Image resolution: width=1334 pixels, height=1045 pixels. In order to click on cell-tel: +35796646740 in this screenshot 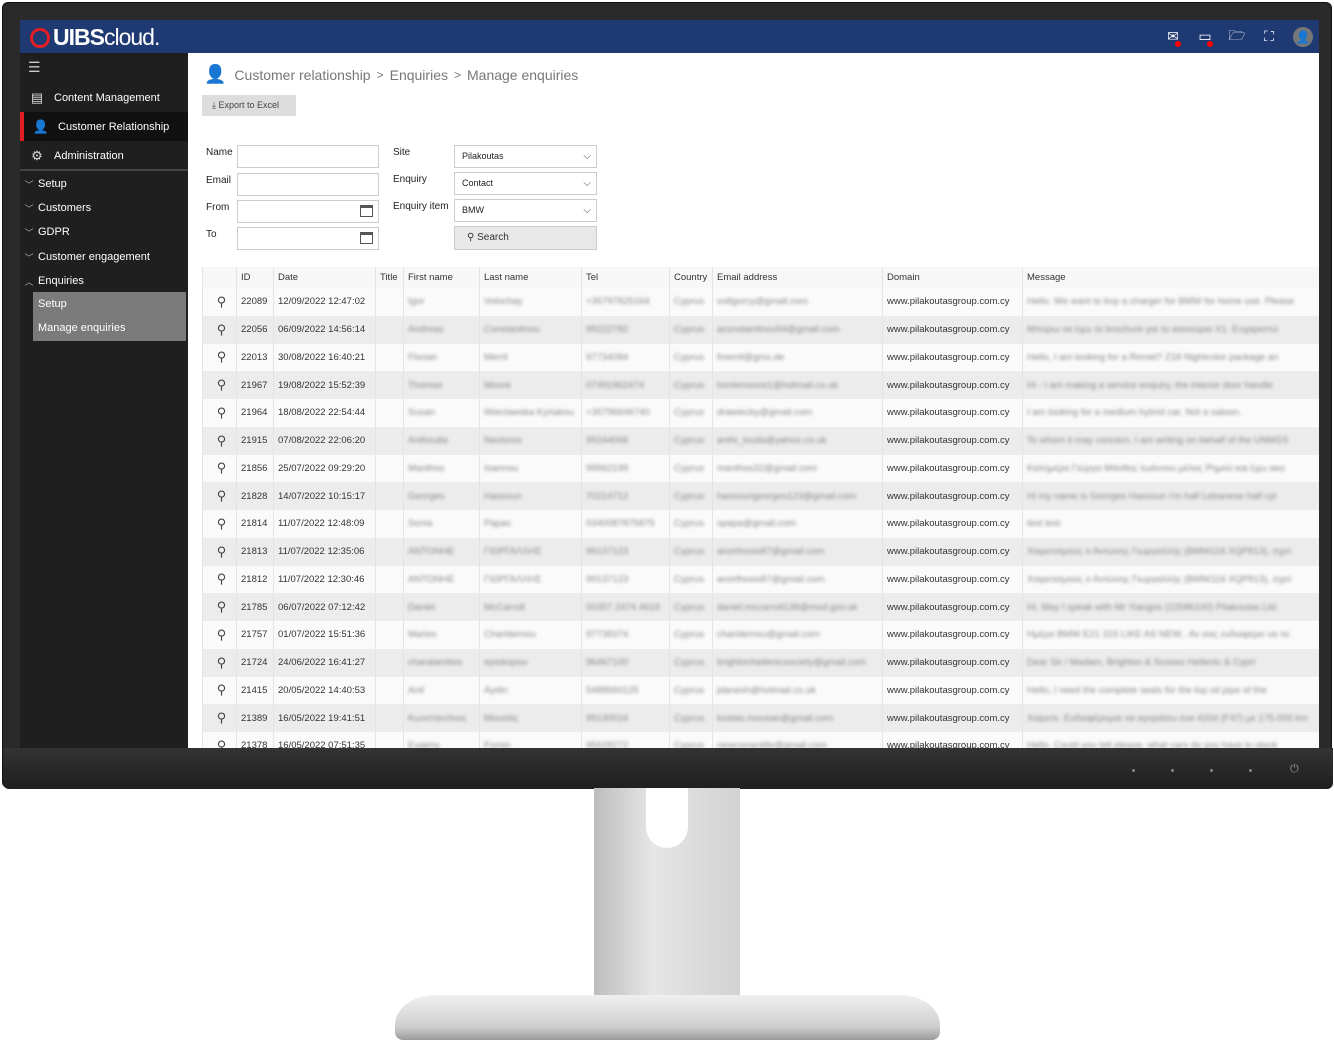, I will do `click(625, 413)`.